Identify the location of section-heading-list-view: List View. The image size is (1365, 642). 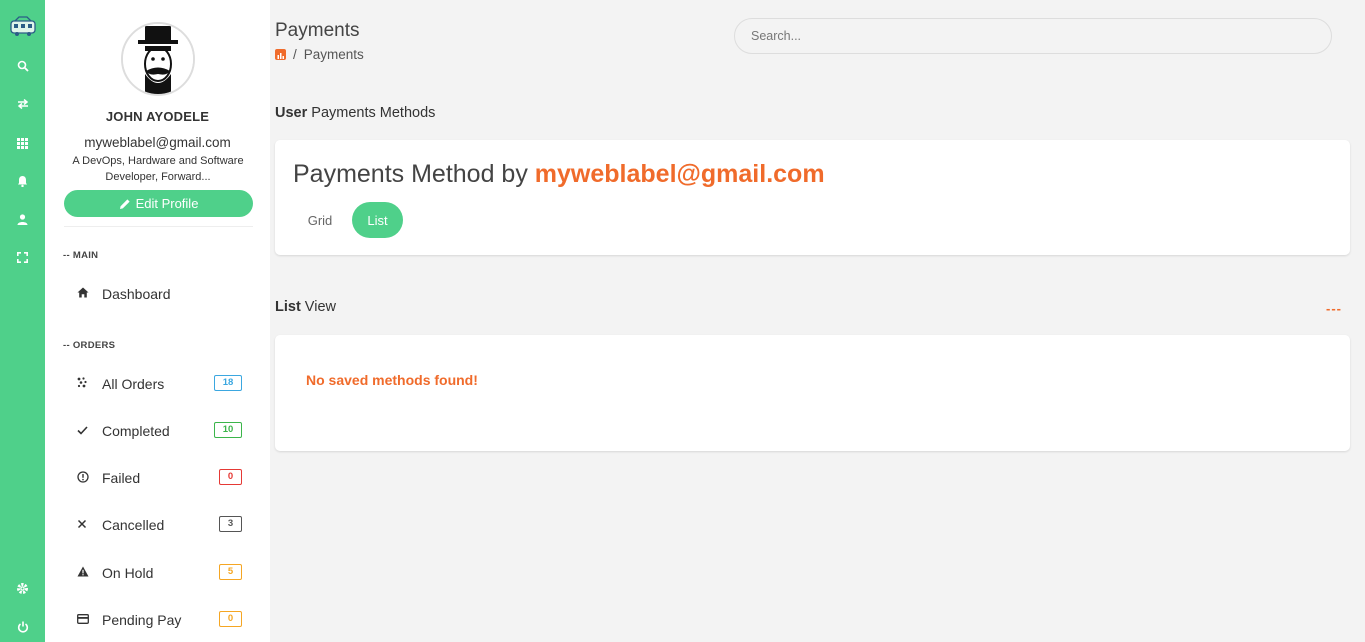
(305, 307).